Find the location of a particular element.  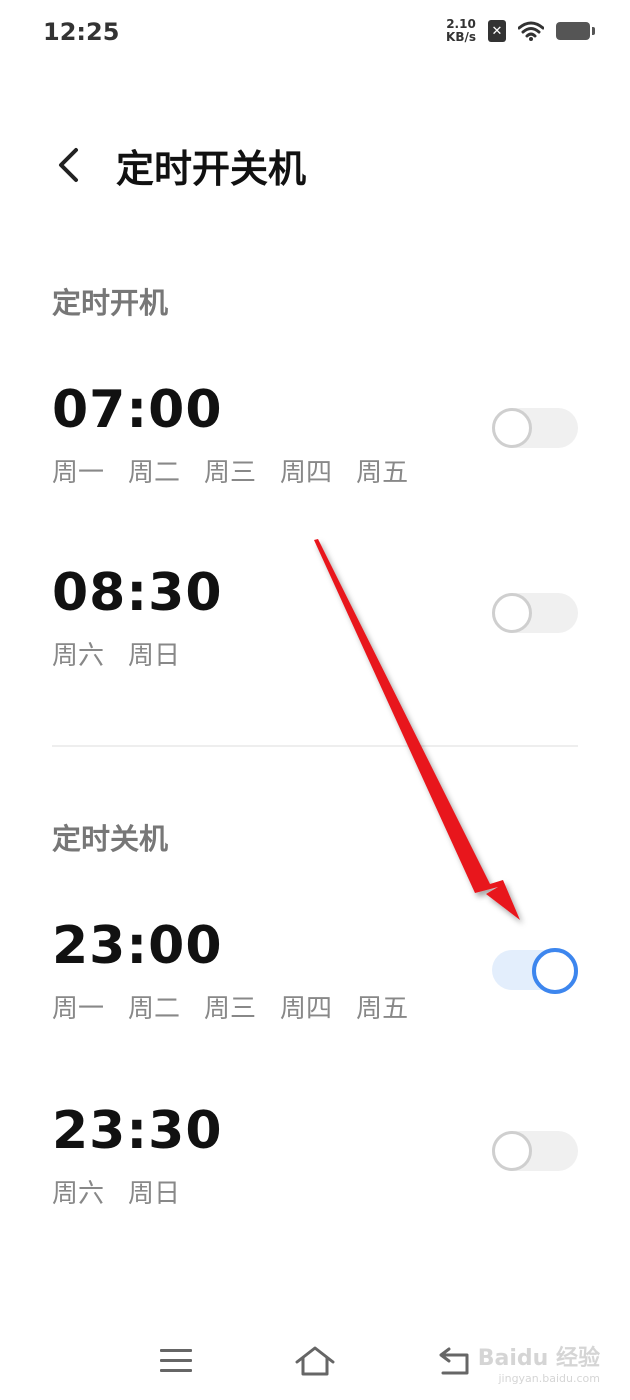

schedule-time: 23:30 is located at coordinates (137, 1131).